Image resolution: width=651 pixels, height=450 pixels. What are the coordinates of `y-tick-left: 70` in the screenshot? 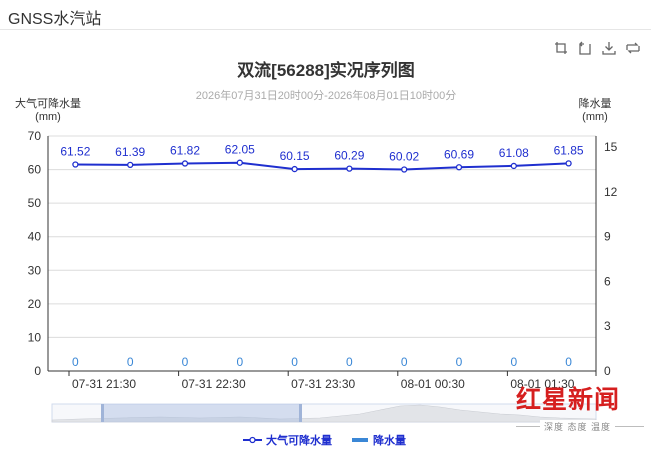 It's located at (35, 136).